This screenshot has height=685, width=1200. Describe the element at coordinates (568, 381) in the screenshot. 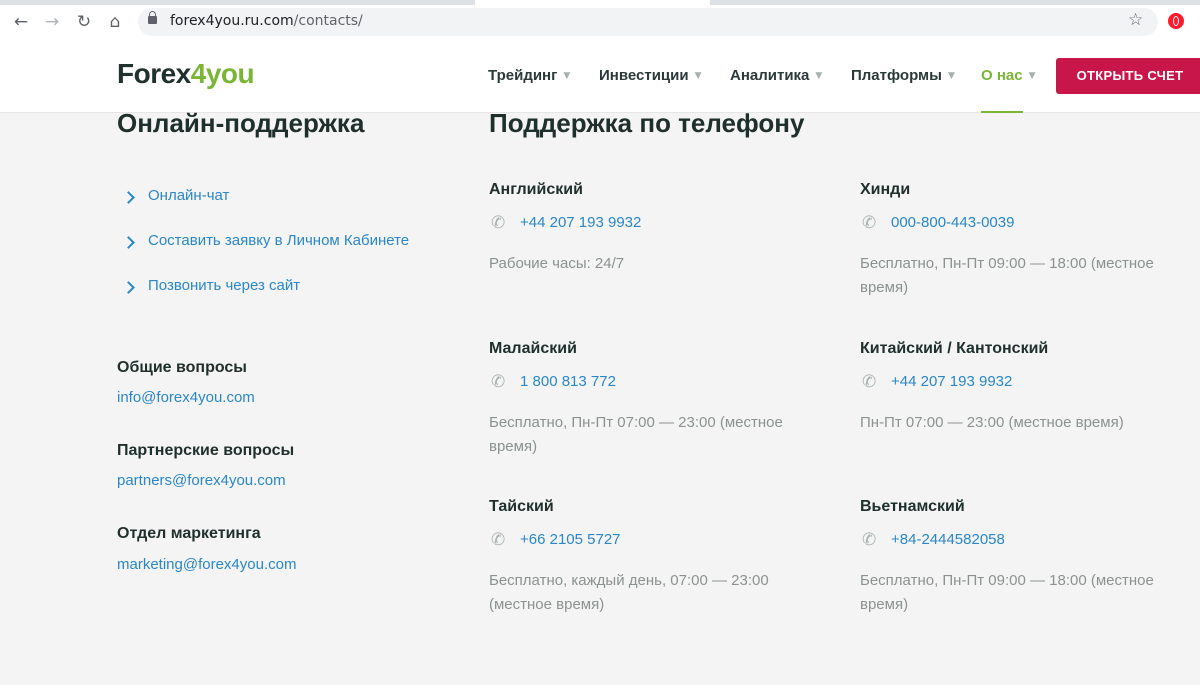

I see `phone-number-link: 1 800 813 772` at that location.